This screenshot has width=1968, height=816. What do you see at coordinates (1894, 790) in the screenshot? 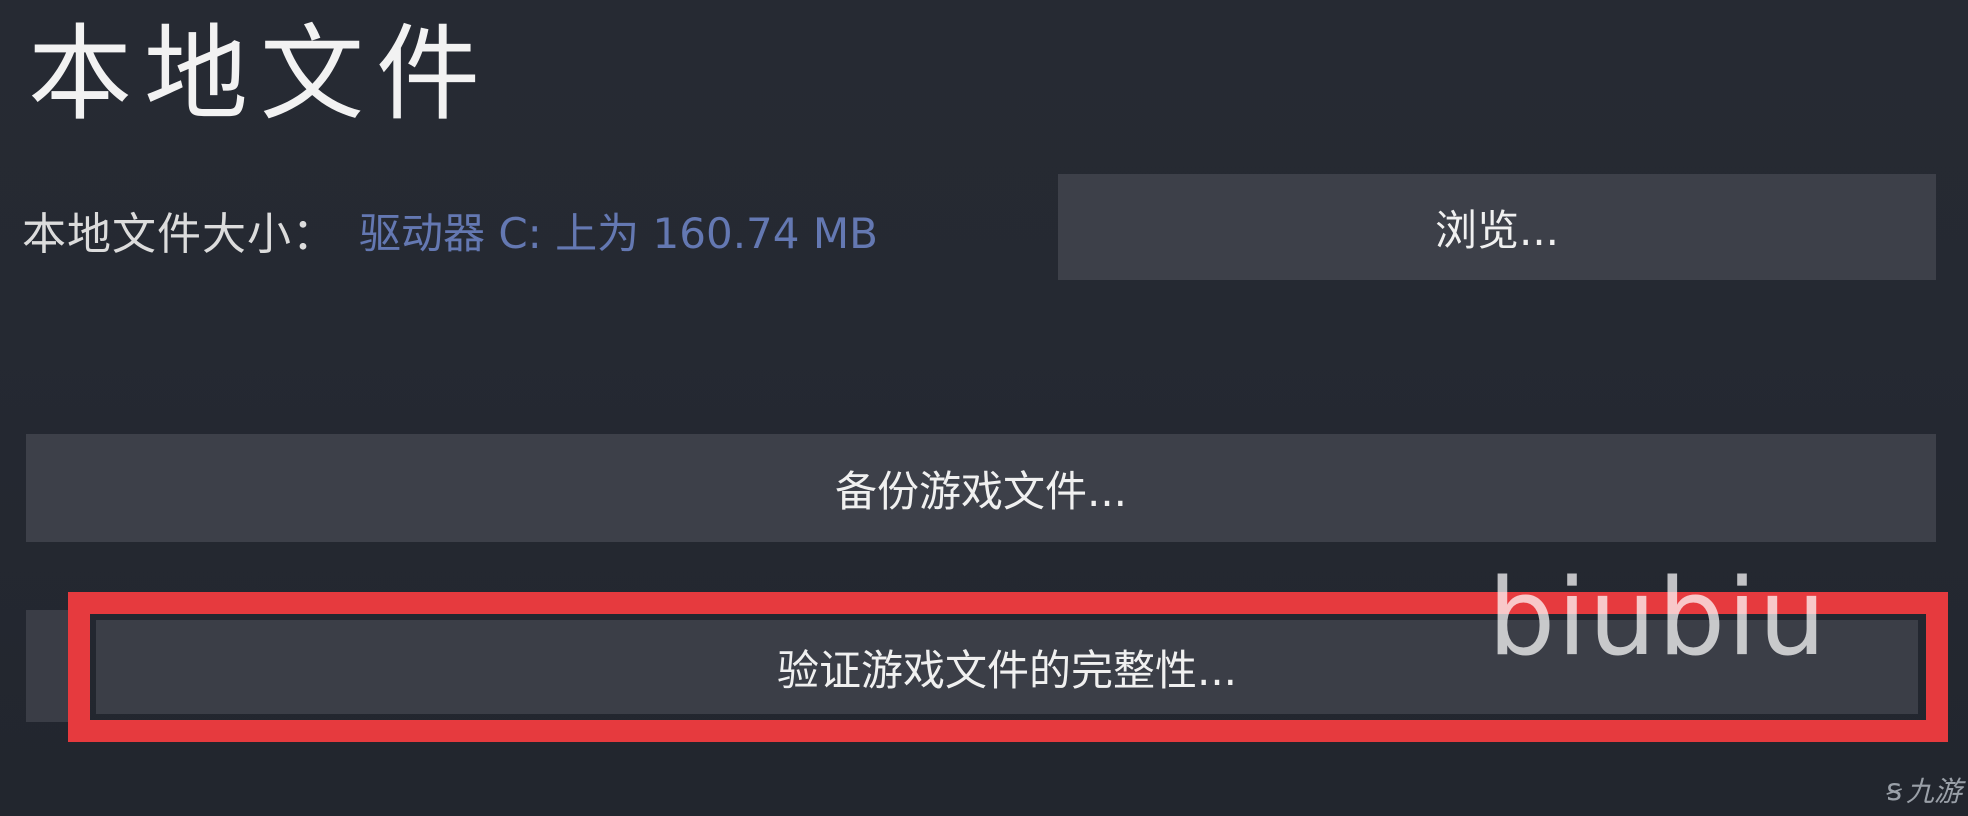
I see `nine-game-logo-icon: ꞩ` at bounding box center [1894, 790].